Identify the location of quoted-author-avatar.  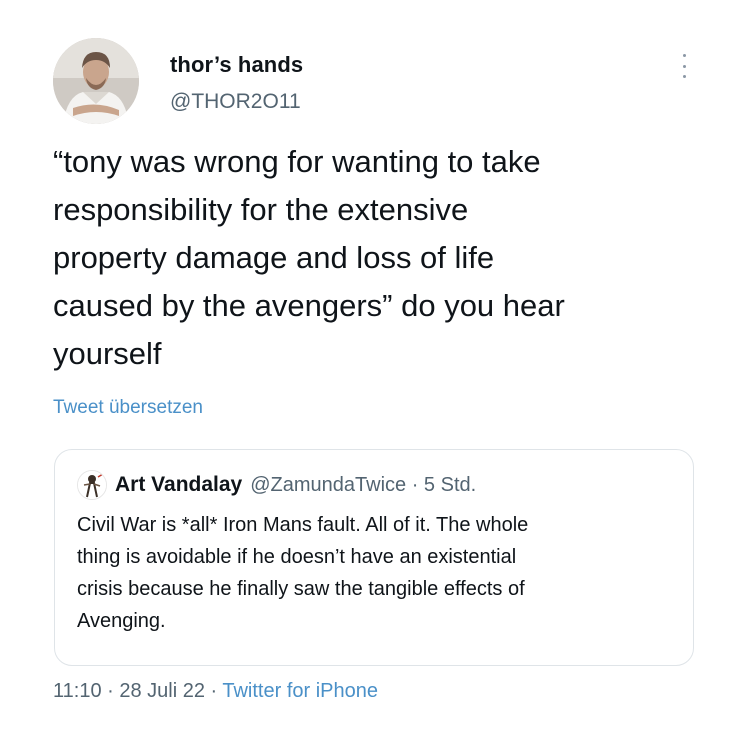
(92, 485).